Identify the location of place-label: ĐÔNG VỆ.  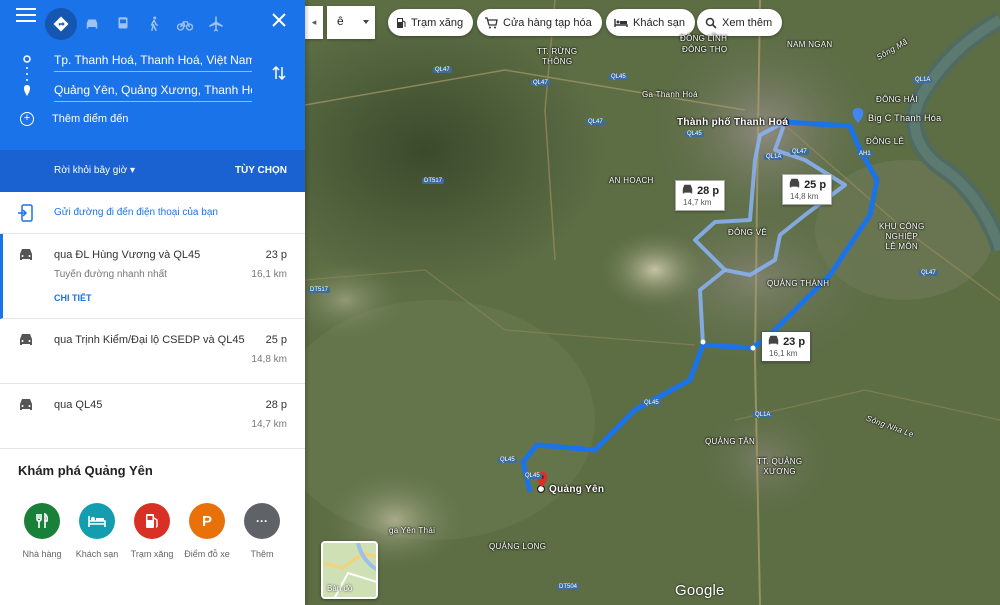
(747, 232).